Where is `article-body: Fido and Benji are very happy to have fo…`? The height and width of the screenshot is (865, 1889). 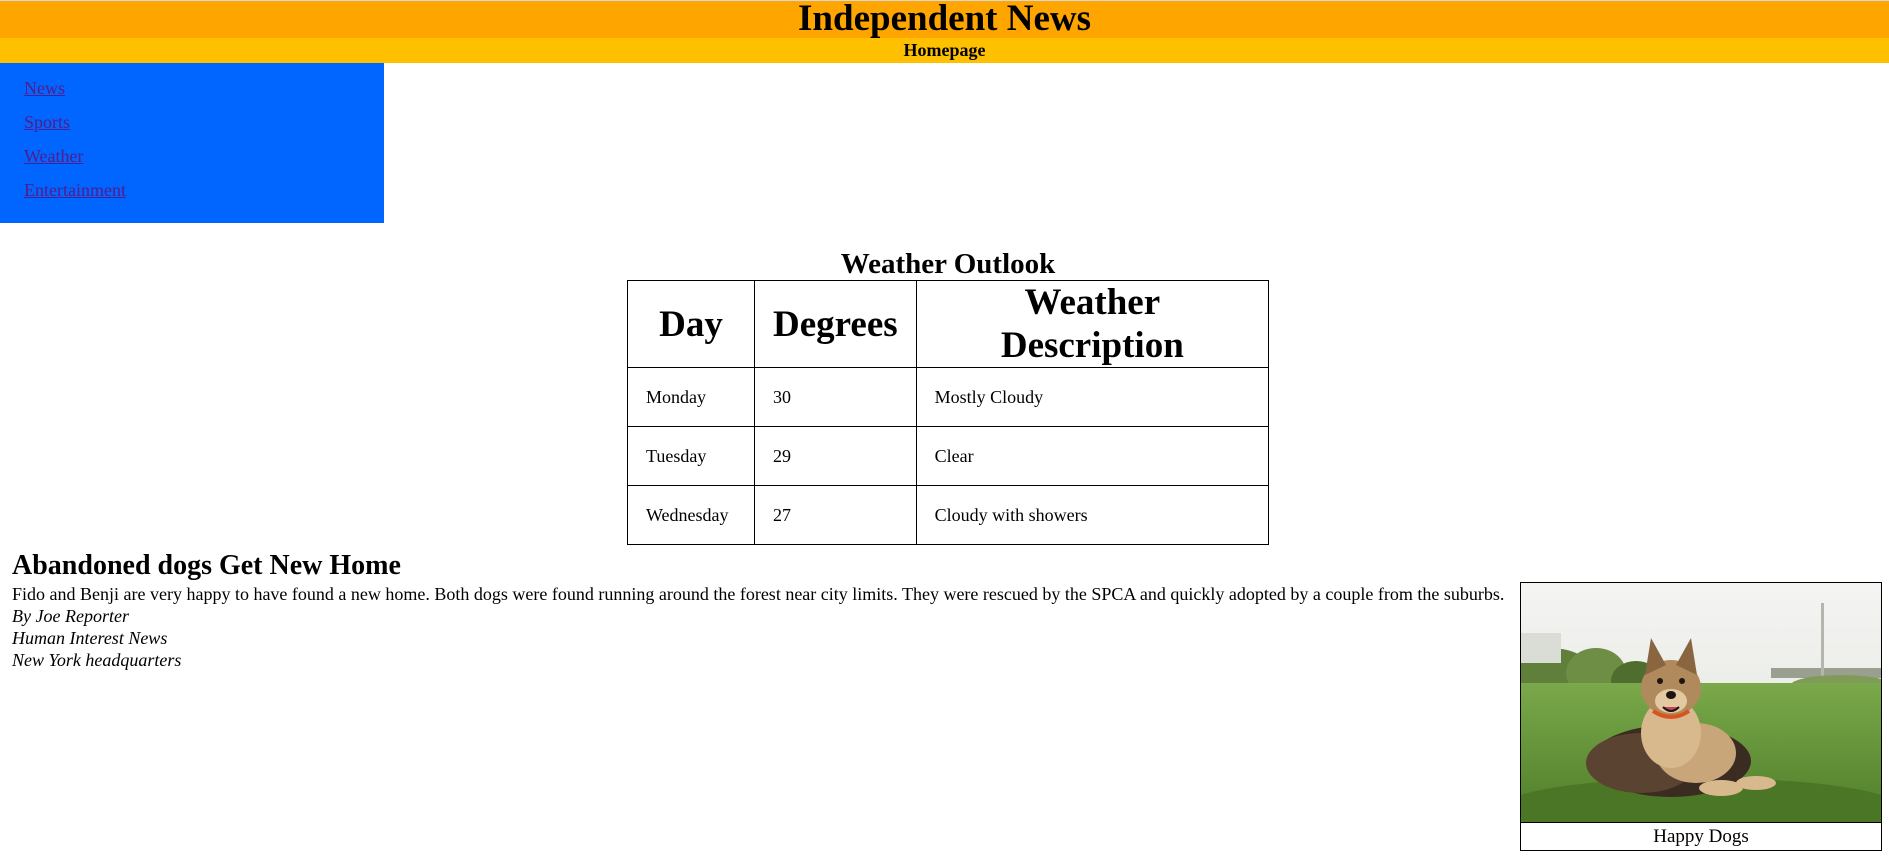 article-body: Fido and Benji are very happy to have fo… is located at coordinates (758, 594).